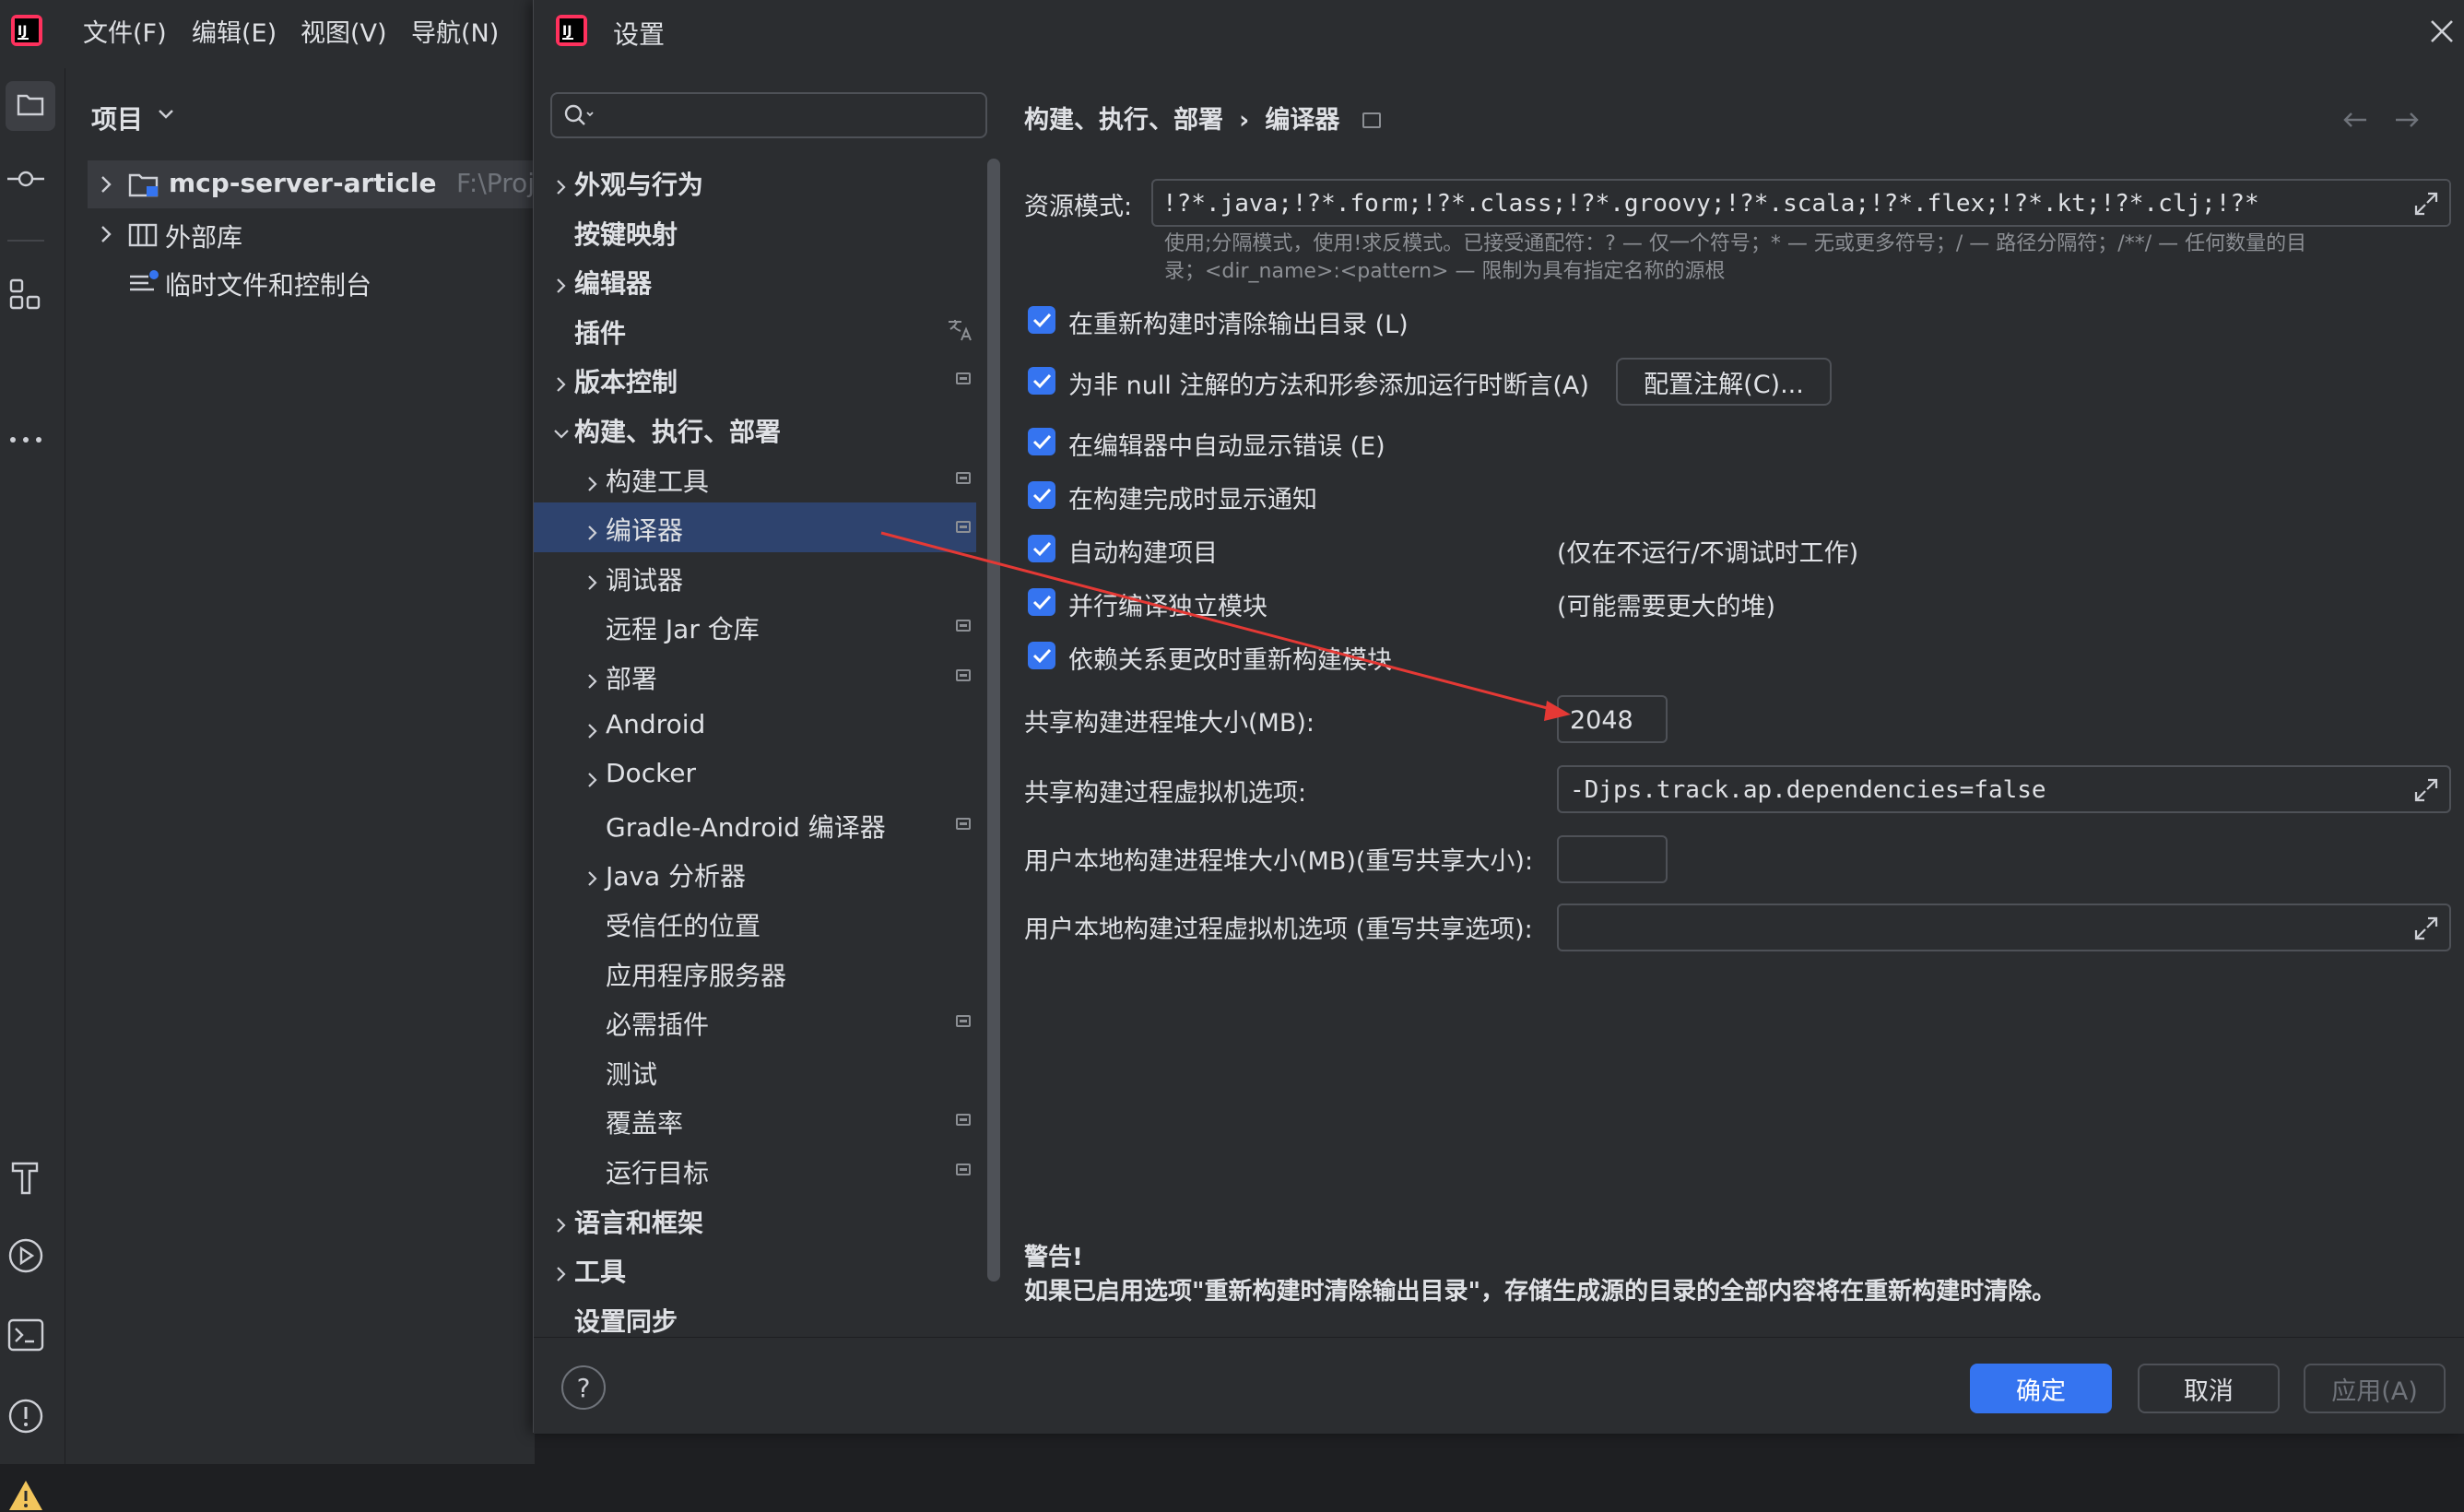 Image resolution: width=2464 pixels, height=1512 pixels. I want to click on menu-view: 视图(V), so click(344, 31).